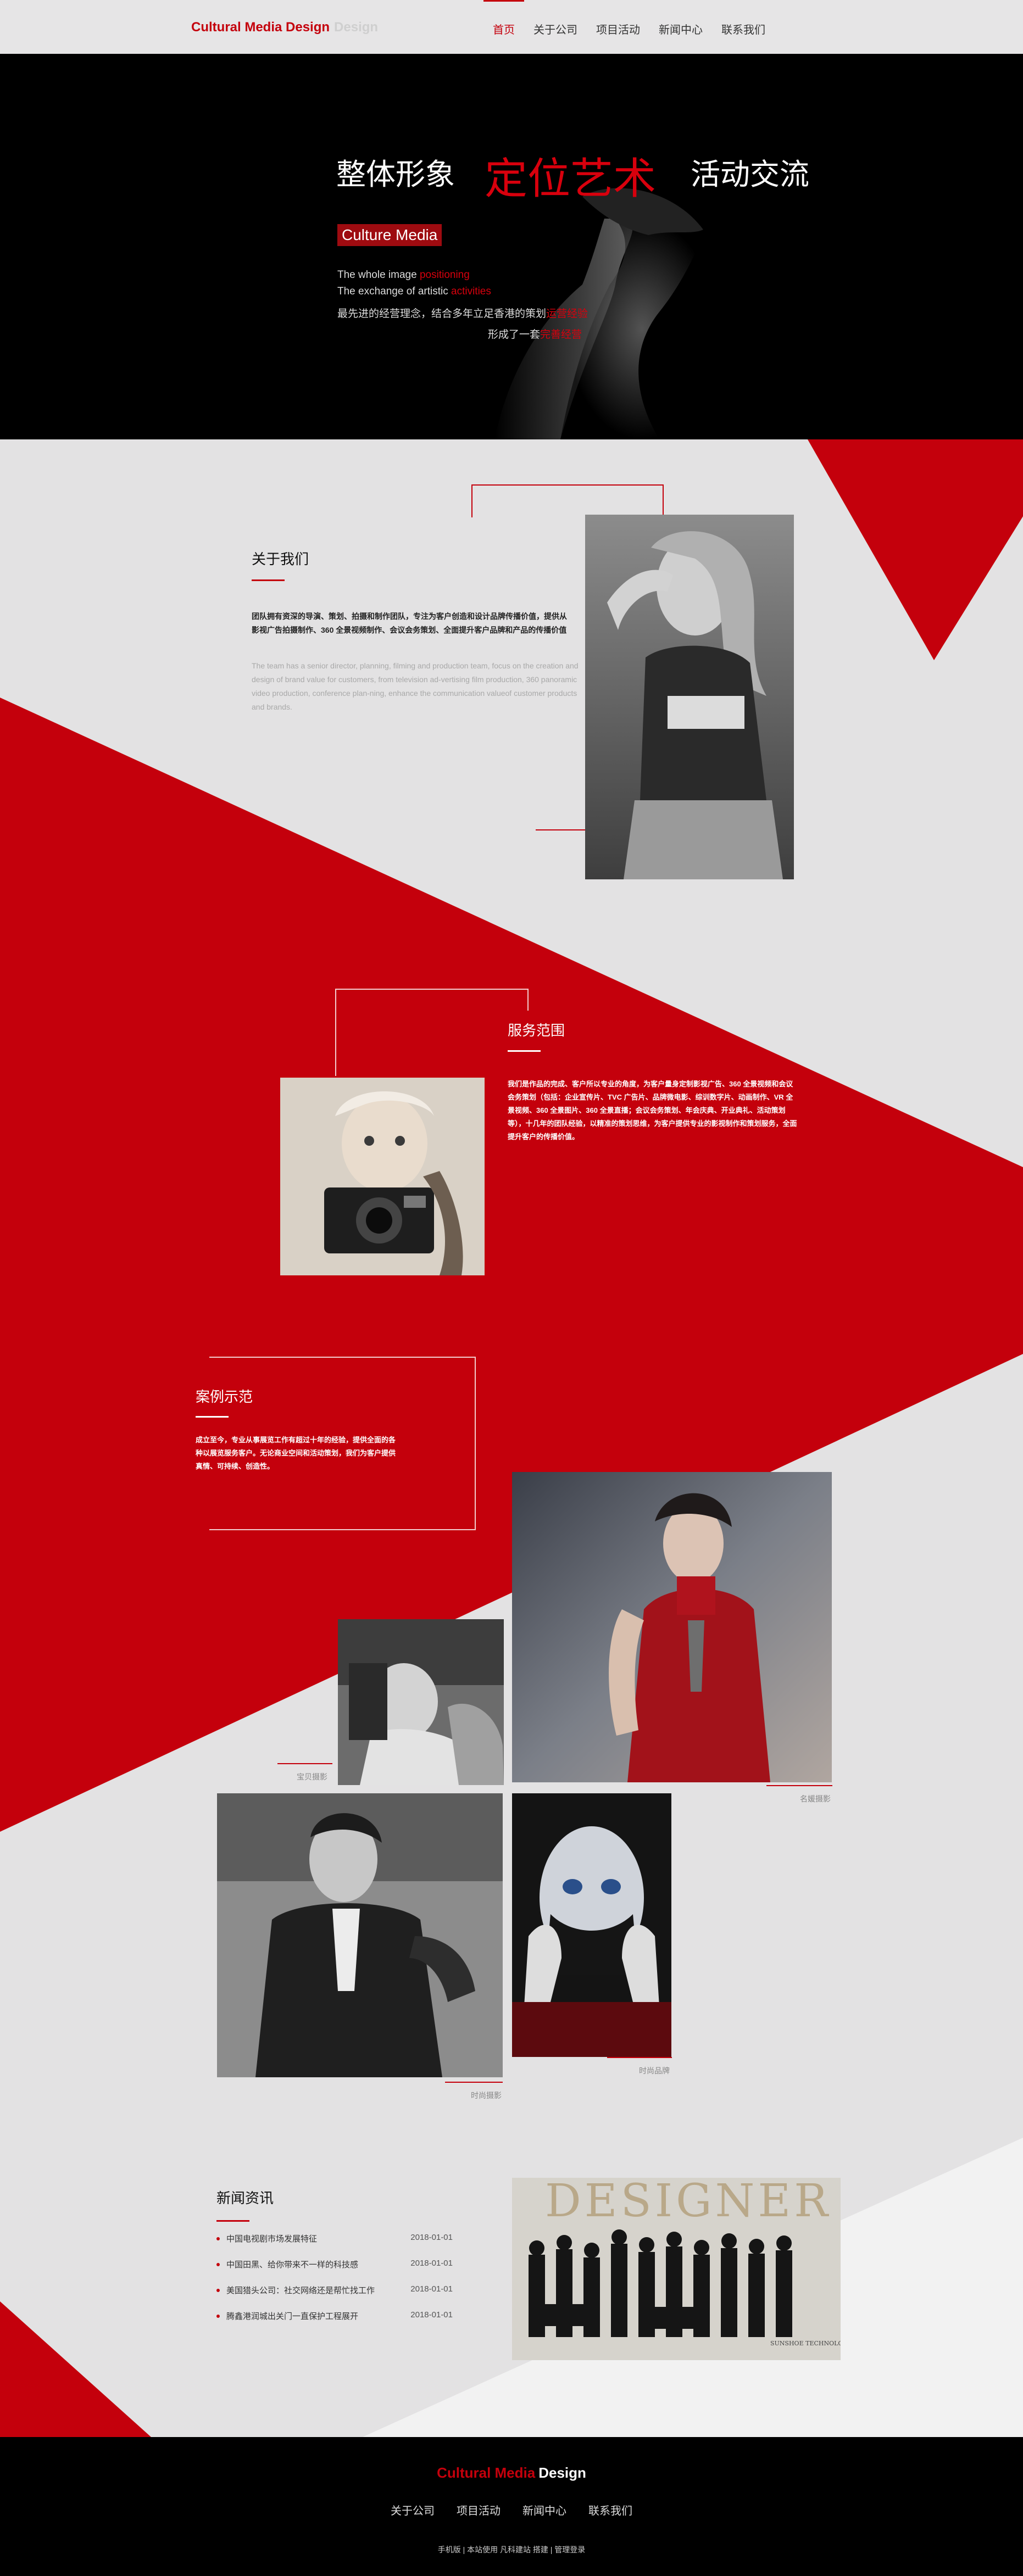 This screenshot has width=1023, height=2576. What do you see at coordinates (334, 2271) in the screenshot?
I see `news-item: 中国田黑、给你带来不一样的科技感 2018-01-01` at bounding box center [334, 2271].